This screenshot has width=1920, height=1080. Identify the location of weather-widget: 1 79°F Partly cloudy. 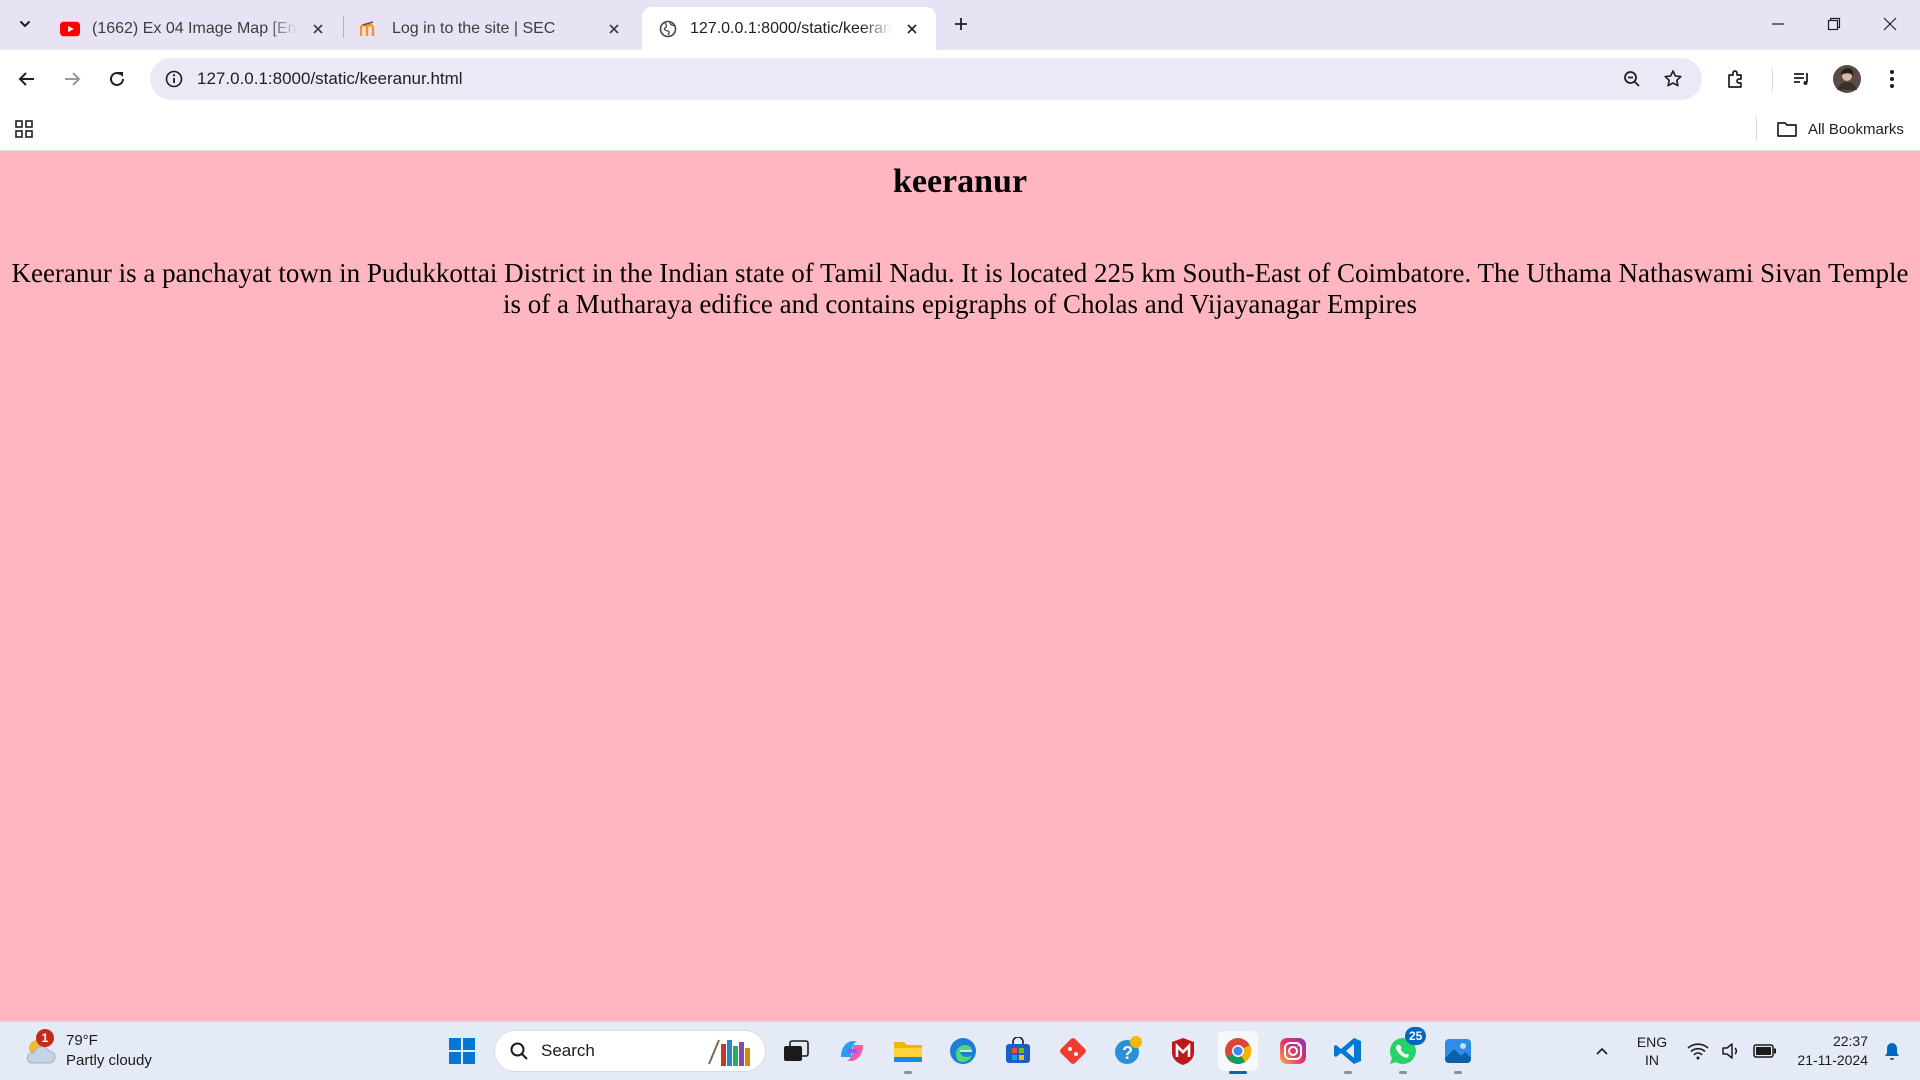
(87, 1051).